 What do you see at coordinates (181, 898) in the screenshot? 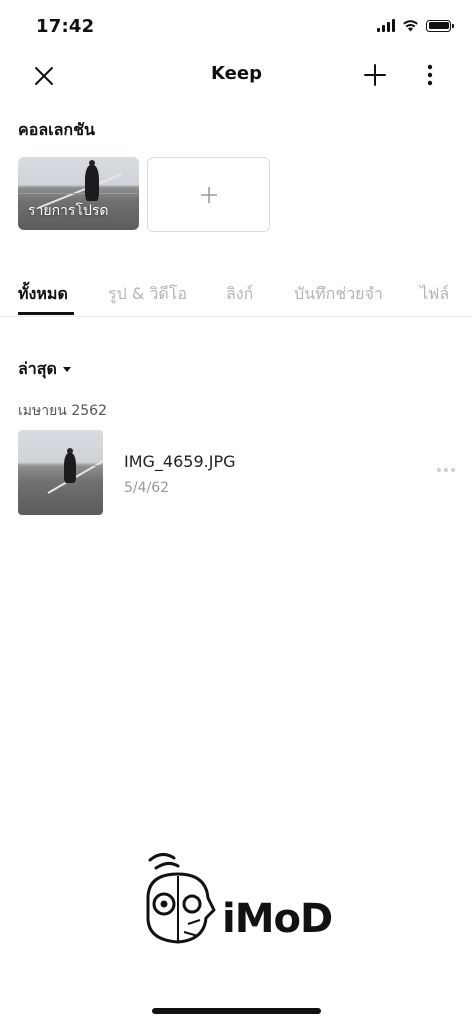
I see `imod-mascot-logo` at bounding box center [181, 898].